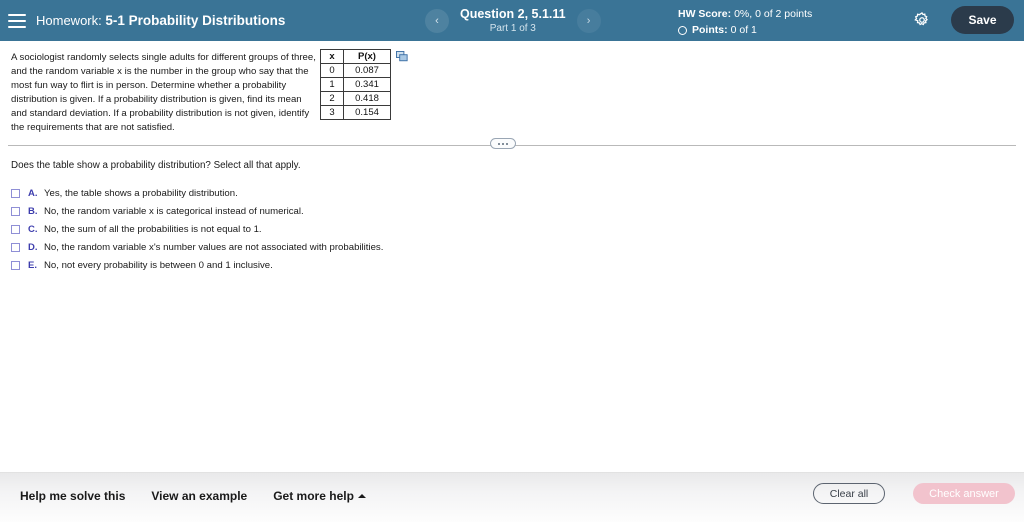 The height and width of the screenshot is (522, 1024). I want to click on option-letter-c: C., so click(33, 229).